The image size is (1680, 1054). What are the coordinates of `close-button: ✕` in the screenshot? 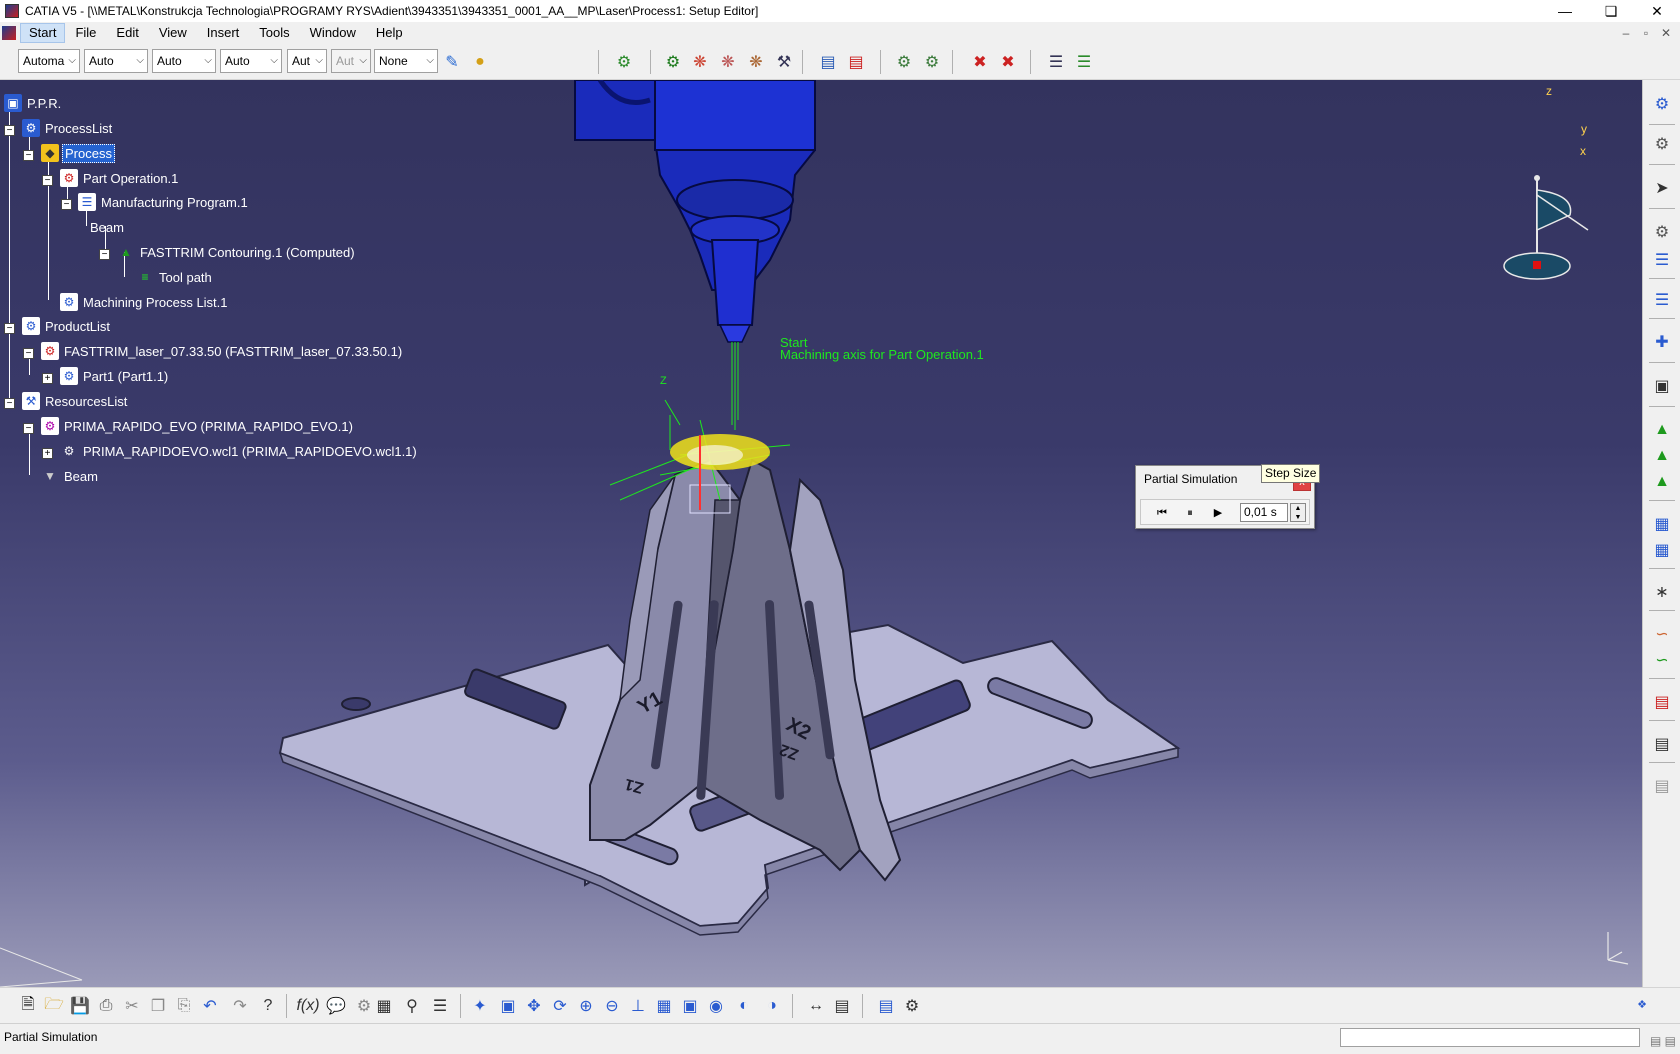 It's located at (1657, 11).